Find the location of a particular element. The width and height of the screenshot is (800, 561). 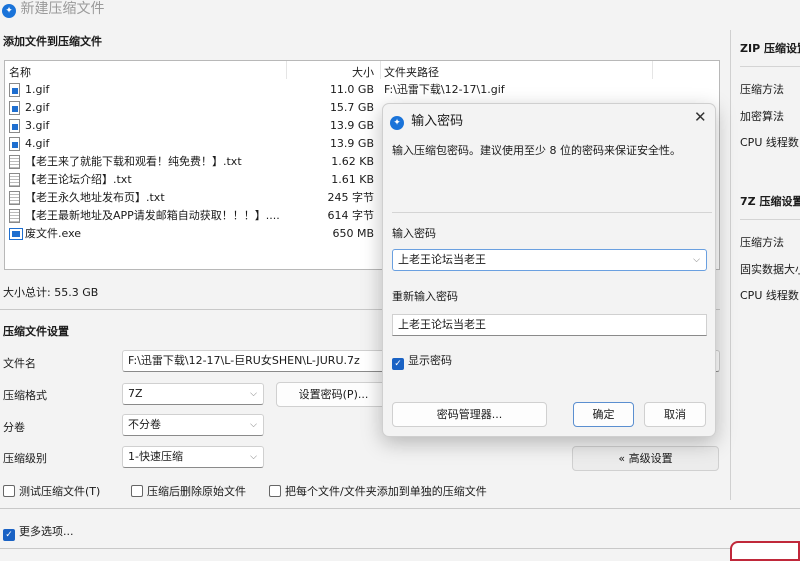

file-name: 废文件.exe is located at coordinates (53, 233).